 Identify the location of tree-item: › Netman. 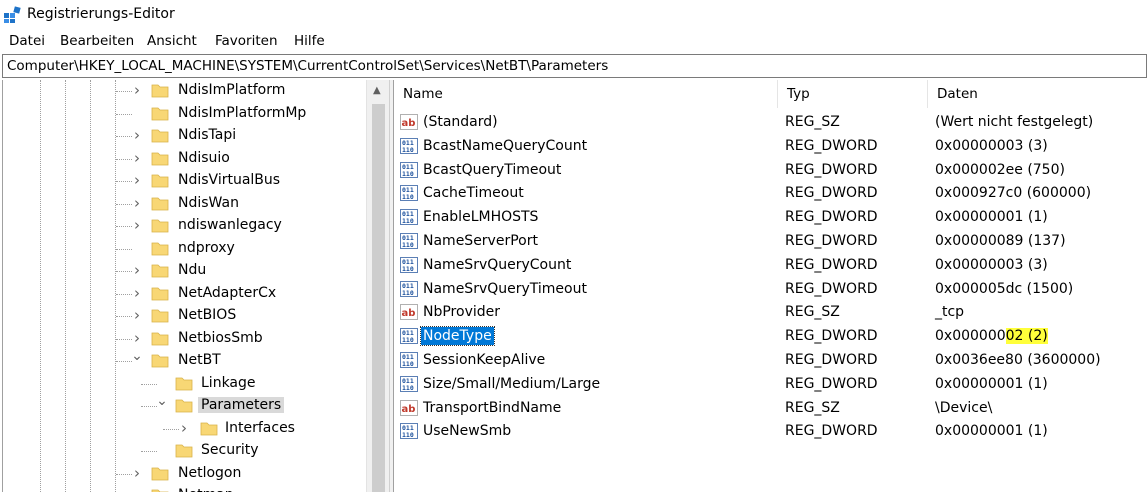
(184, 488).